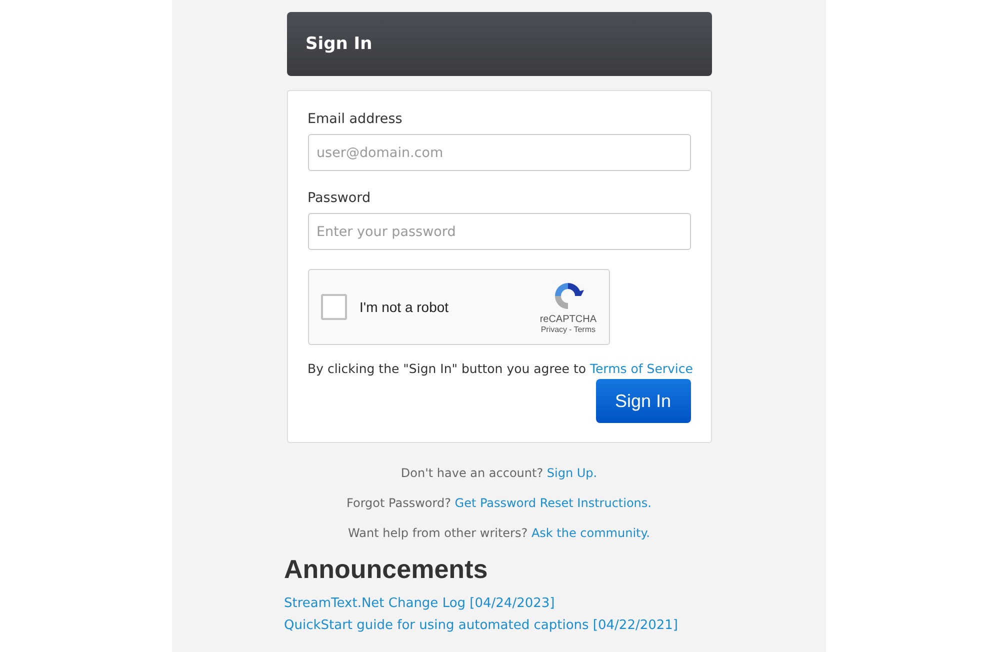 The image size is (998, 652). Describe the element at coordinates (641, 368) in the screenshot. I see `terms-of-service-link: Terms of Service` at that location.